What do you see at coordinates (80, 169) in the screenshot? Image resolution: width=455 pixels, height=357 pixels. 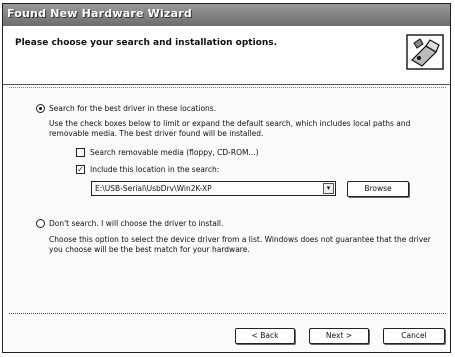 I see `include-location-checkbox: ✓` at bounding box center [80, 169].